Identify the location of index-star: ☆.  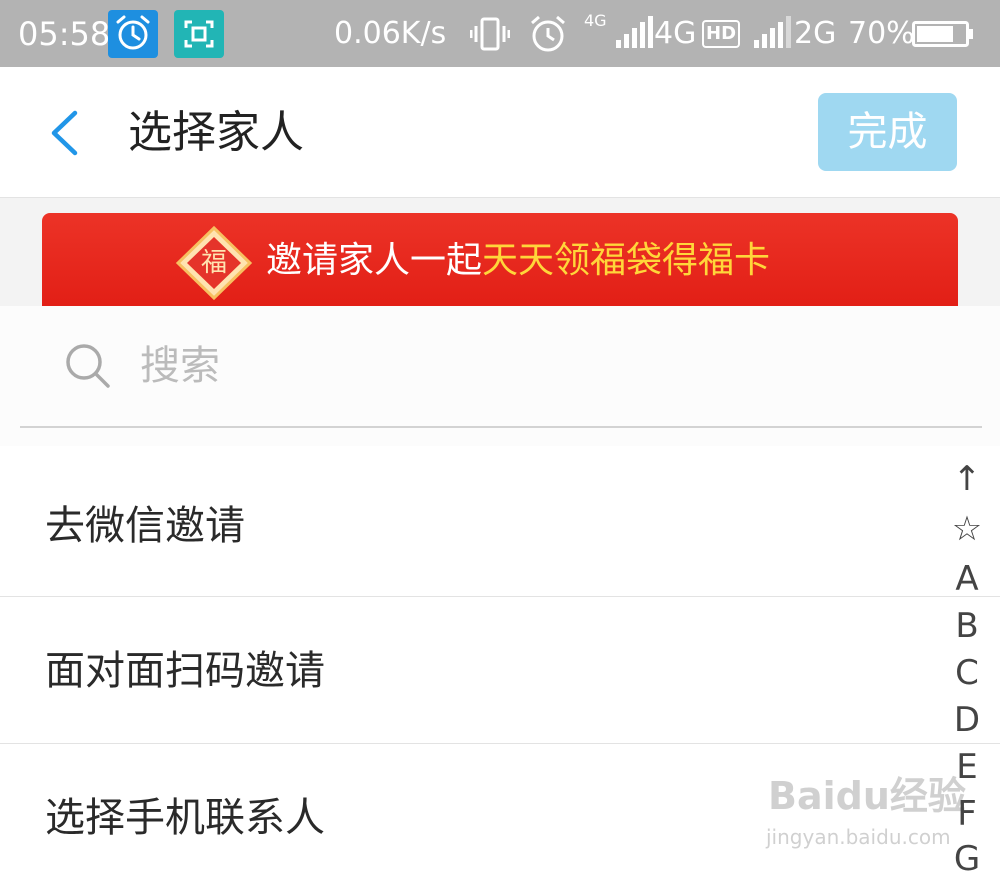
(967, 529).